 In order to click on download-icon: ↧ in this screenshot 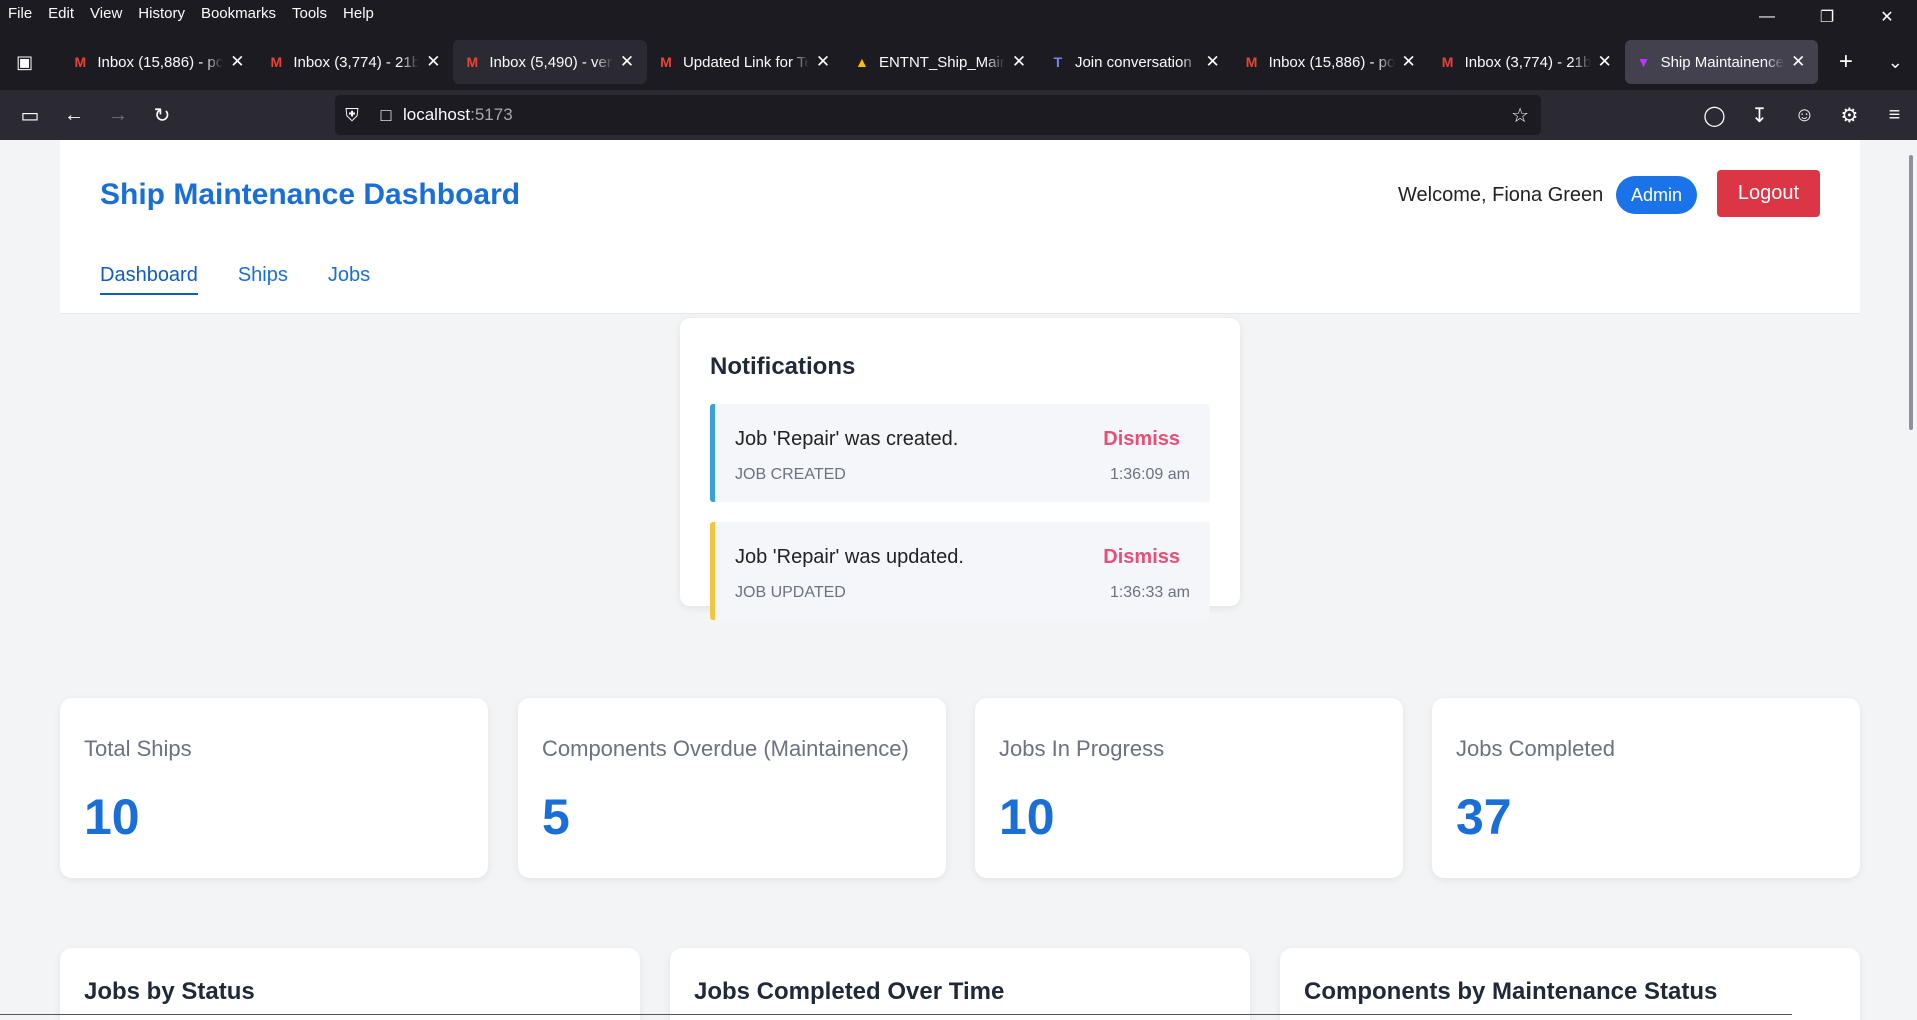, I will do `click(1759, 115)`.